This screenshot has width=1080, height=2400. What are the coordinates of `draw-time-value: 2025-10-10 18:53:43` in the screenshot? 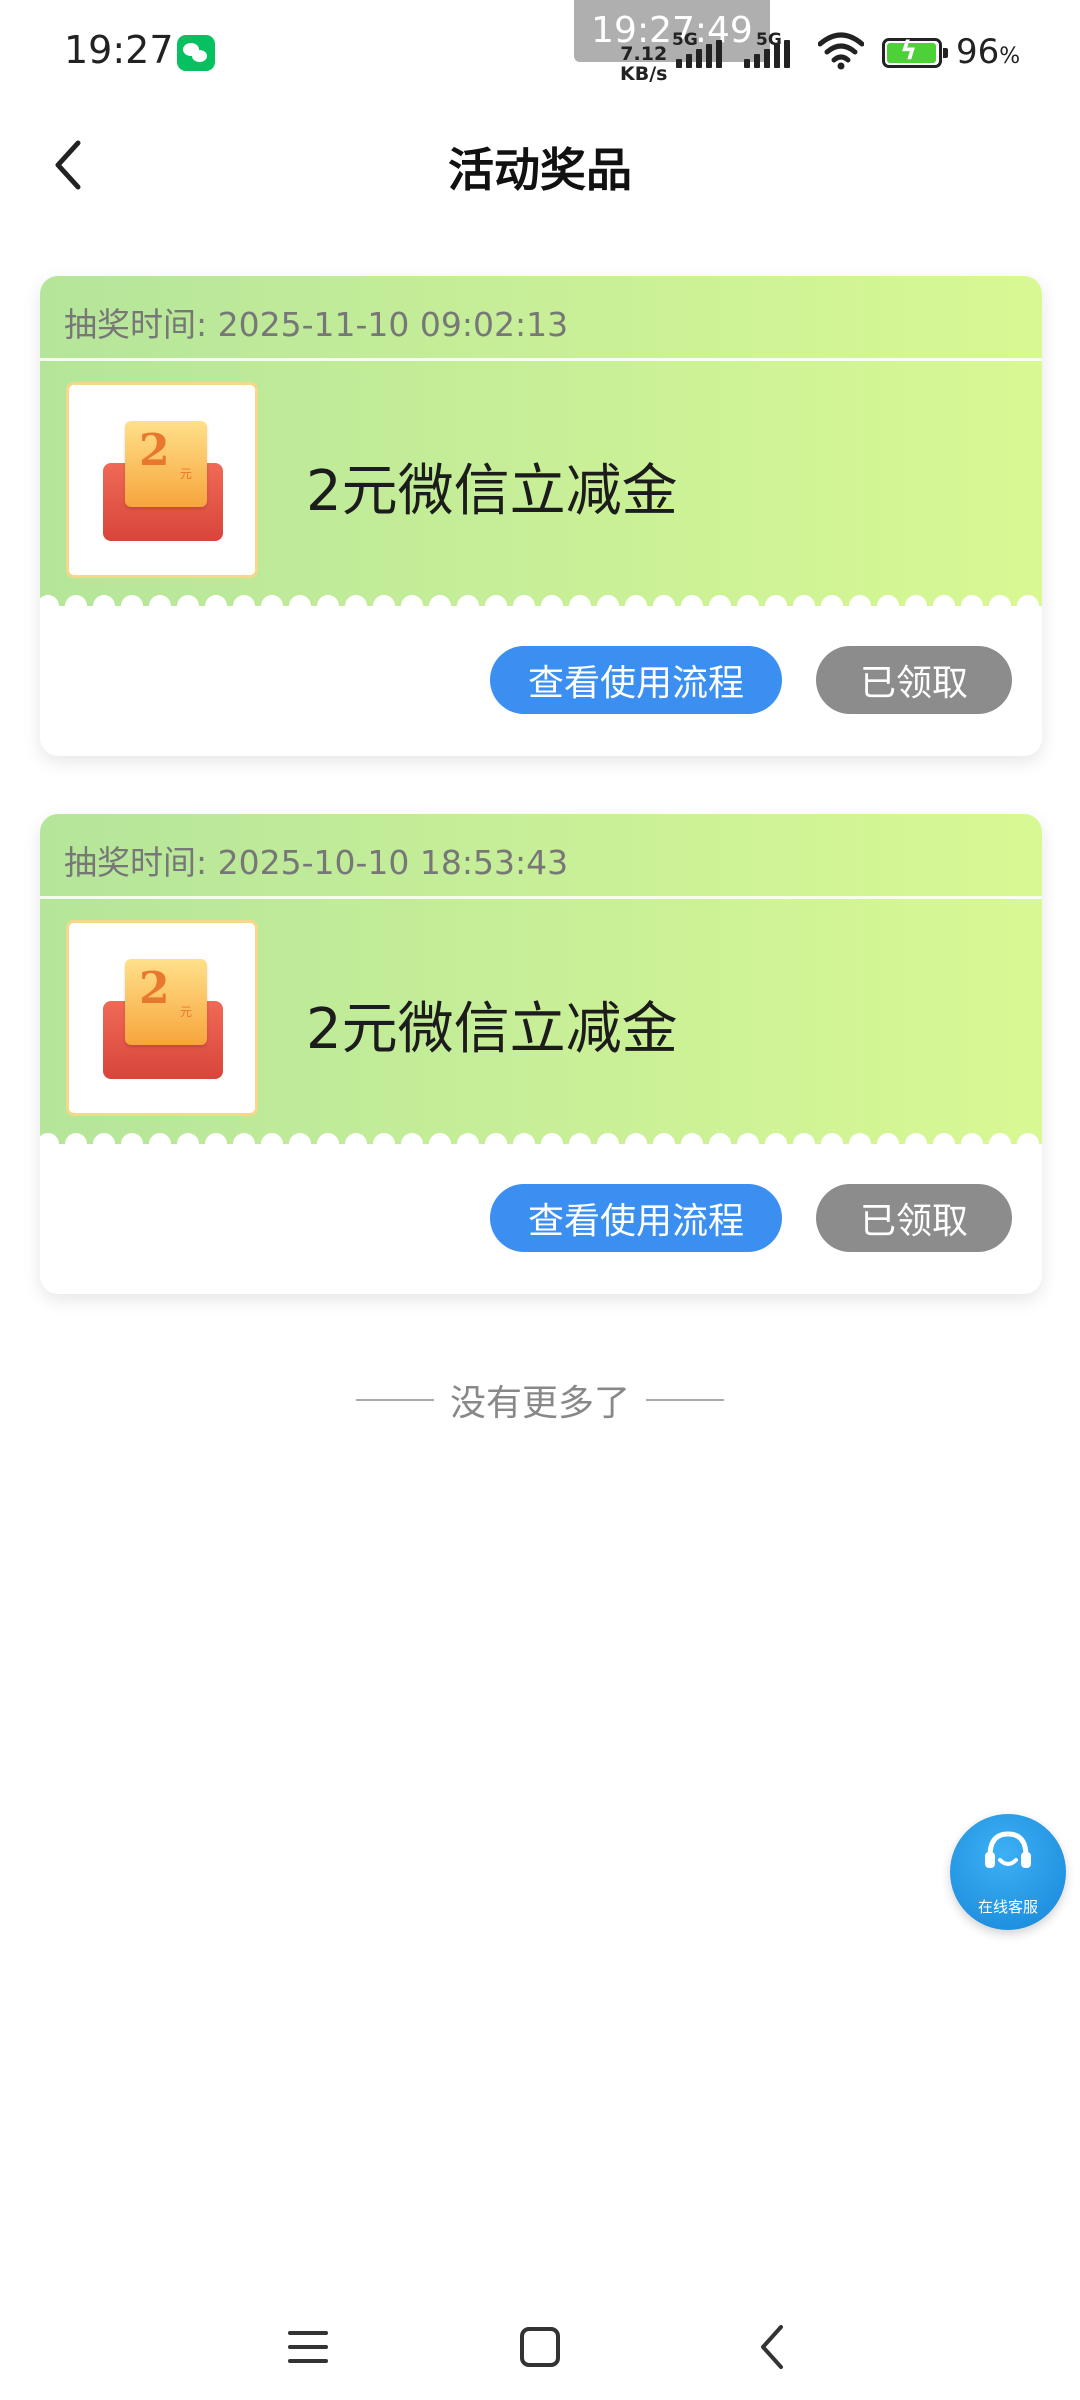 It's located at (393, 862).